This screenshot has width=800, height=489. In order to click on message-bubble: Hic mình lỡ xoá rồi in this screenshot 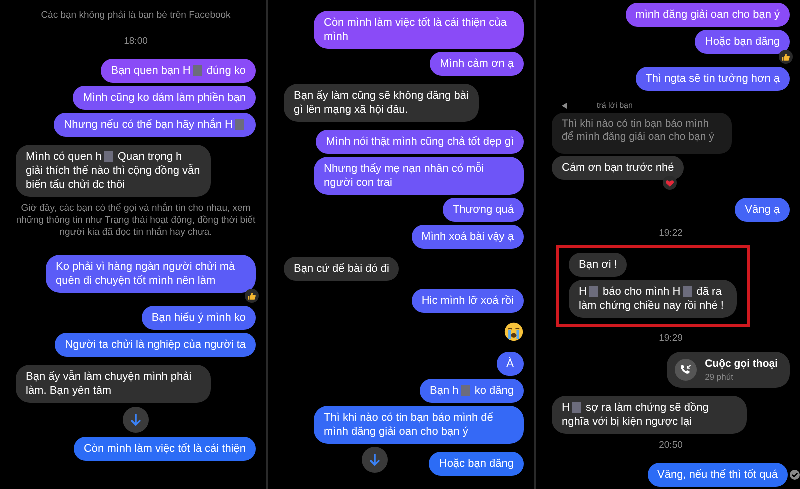, I will do `click(468, 301)`.